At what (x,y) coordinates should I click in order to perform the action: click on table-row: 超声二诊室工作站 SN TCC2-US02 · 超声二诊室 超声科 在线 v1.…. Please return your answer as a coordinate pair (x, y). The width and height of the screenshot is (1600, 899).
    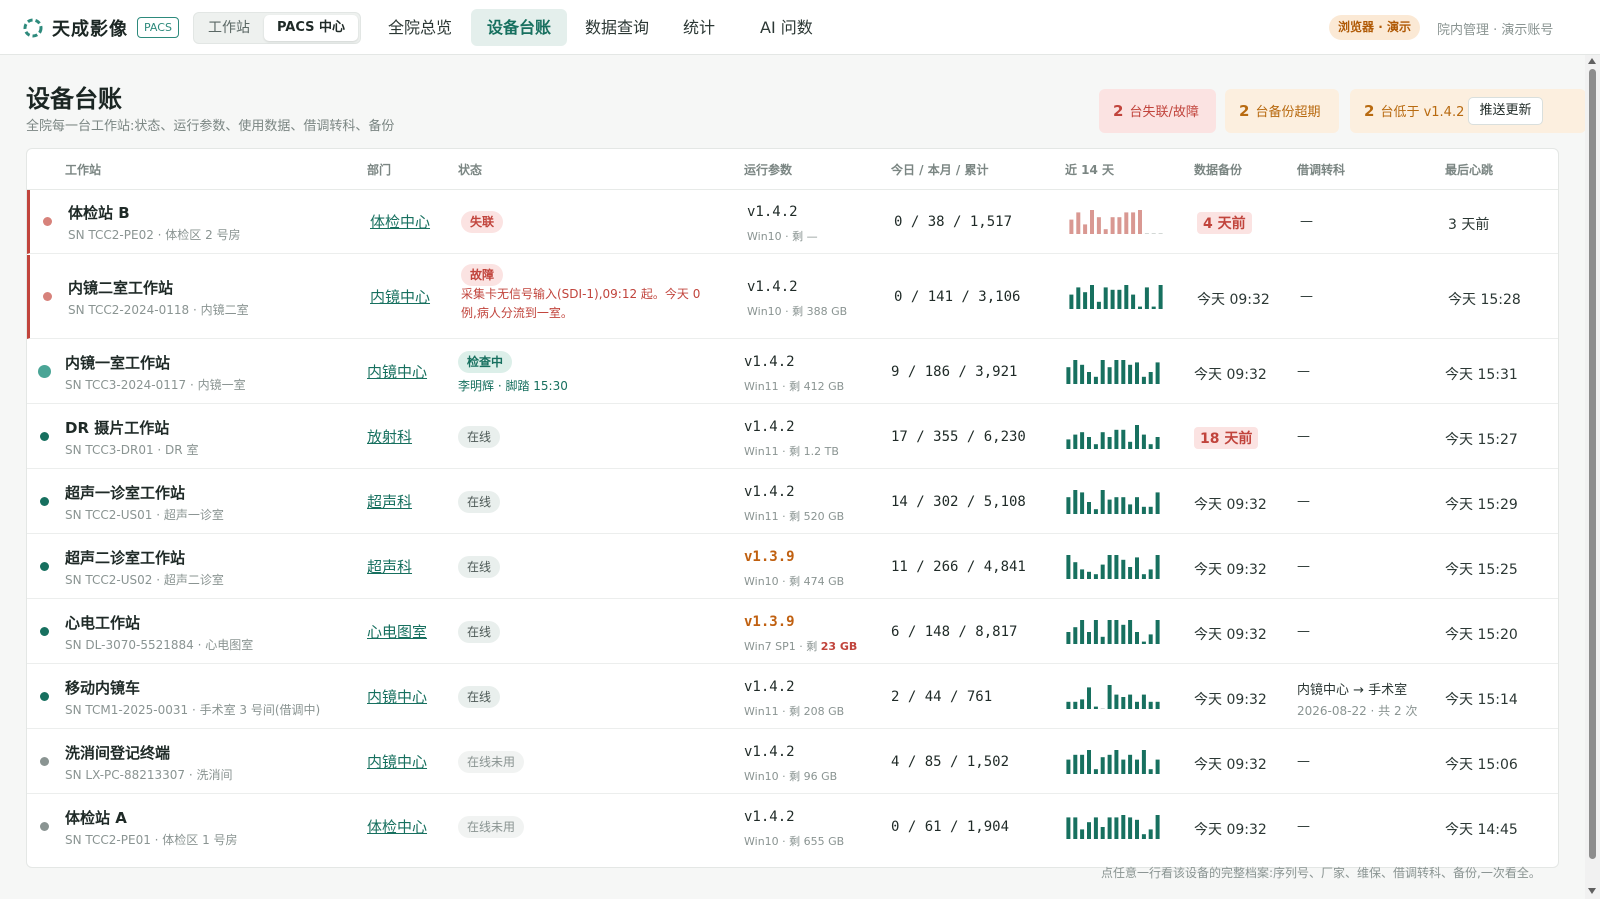
    Looking at the image, I should click on (792, 567).